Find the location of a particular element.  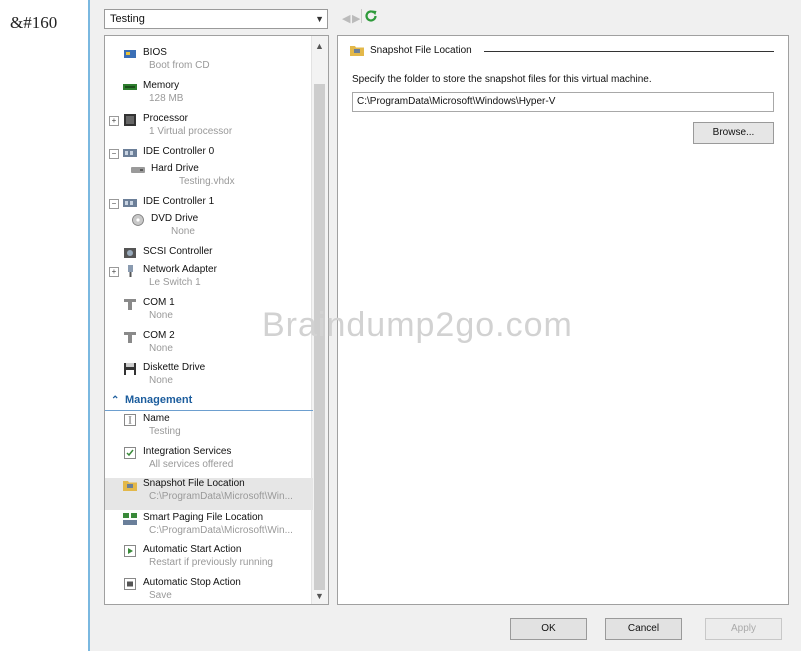

tree-item-label: Memory is located at coordinates (161, 85).